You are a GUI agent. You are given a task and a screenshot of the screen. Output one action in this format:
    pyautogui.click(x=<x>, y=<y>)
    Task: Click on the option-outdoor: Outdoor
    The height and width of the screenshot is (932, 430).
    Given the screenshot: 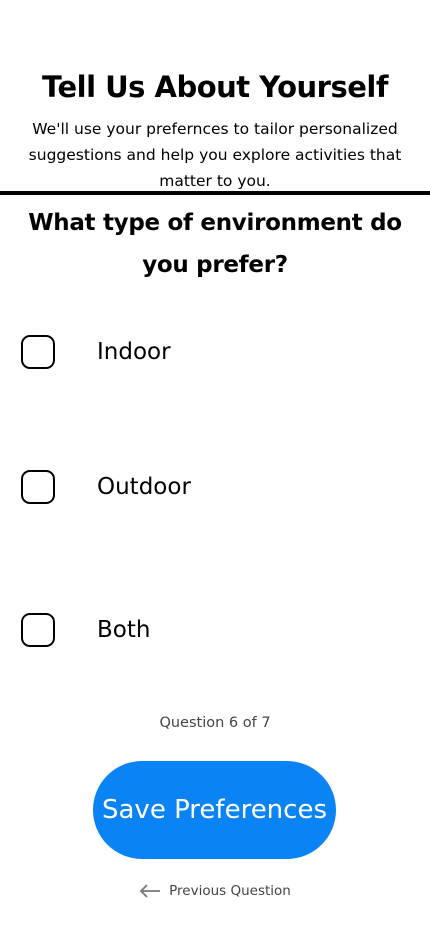 What is the action you would take?
    pyautogui.click(x=106, y=487)
    